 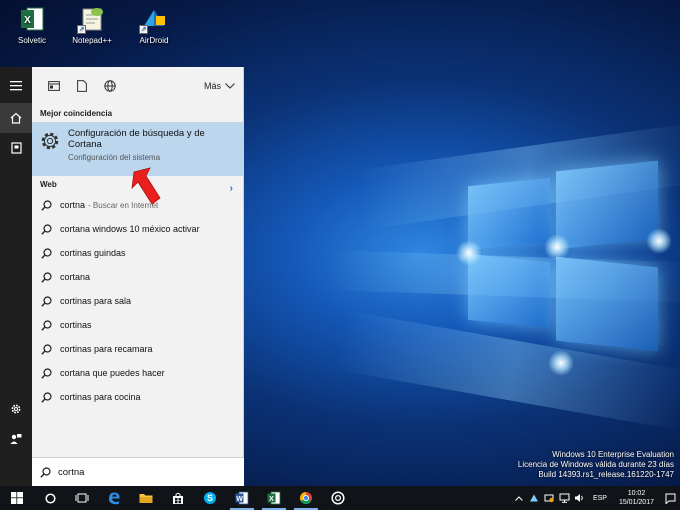 What do you see at coordinates (219, 86) in the screenshot?
I see `more-filters-dropdown: Más` at bounding box center [219, 86].